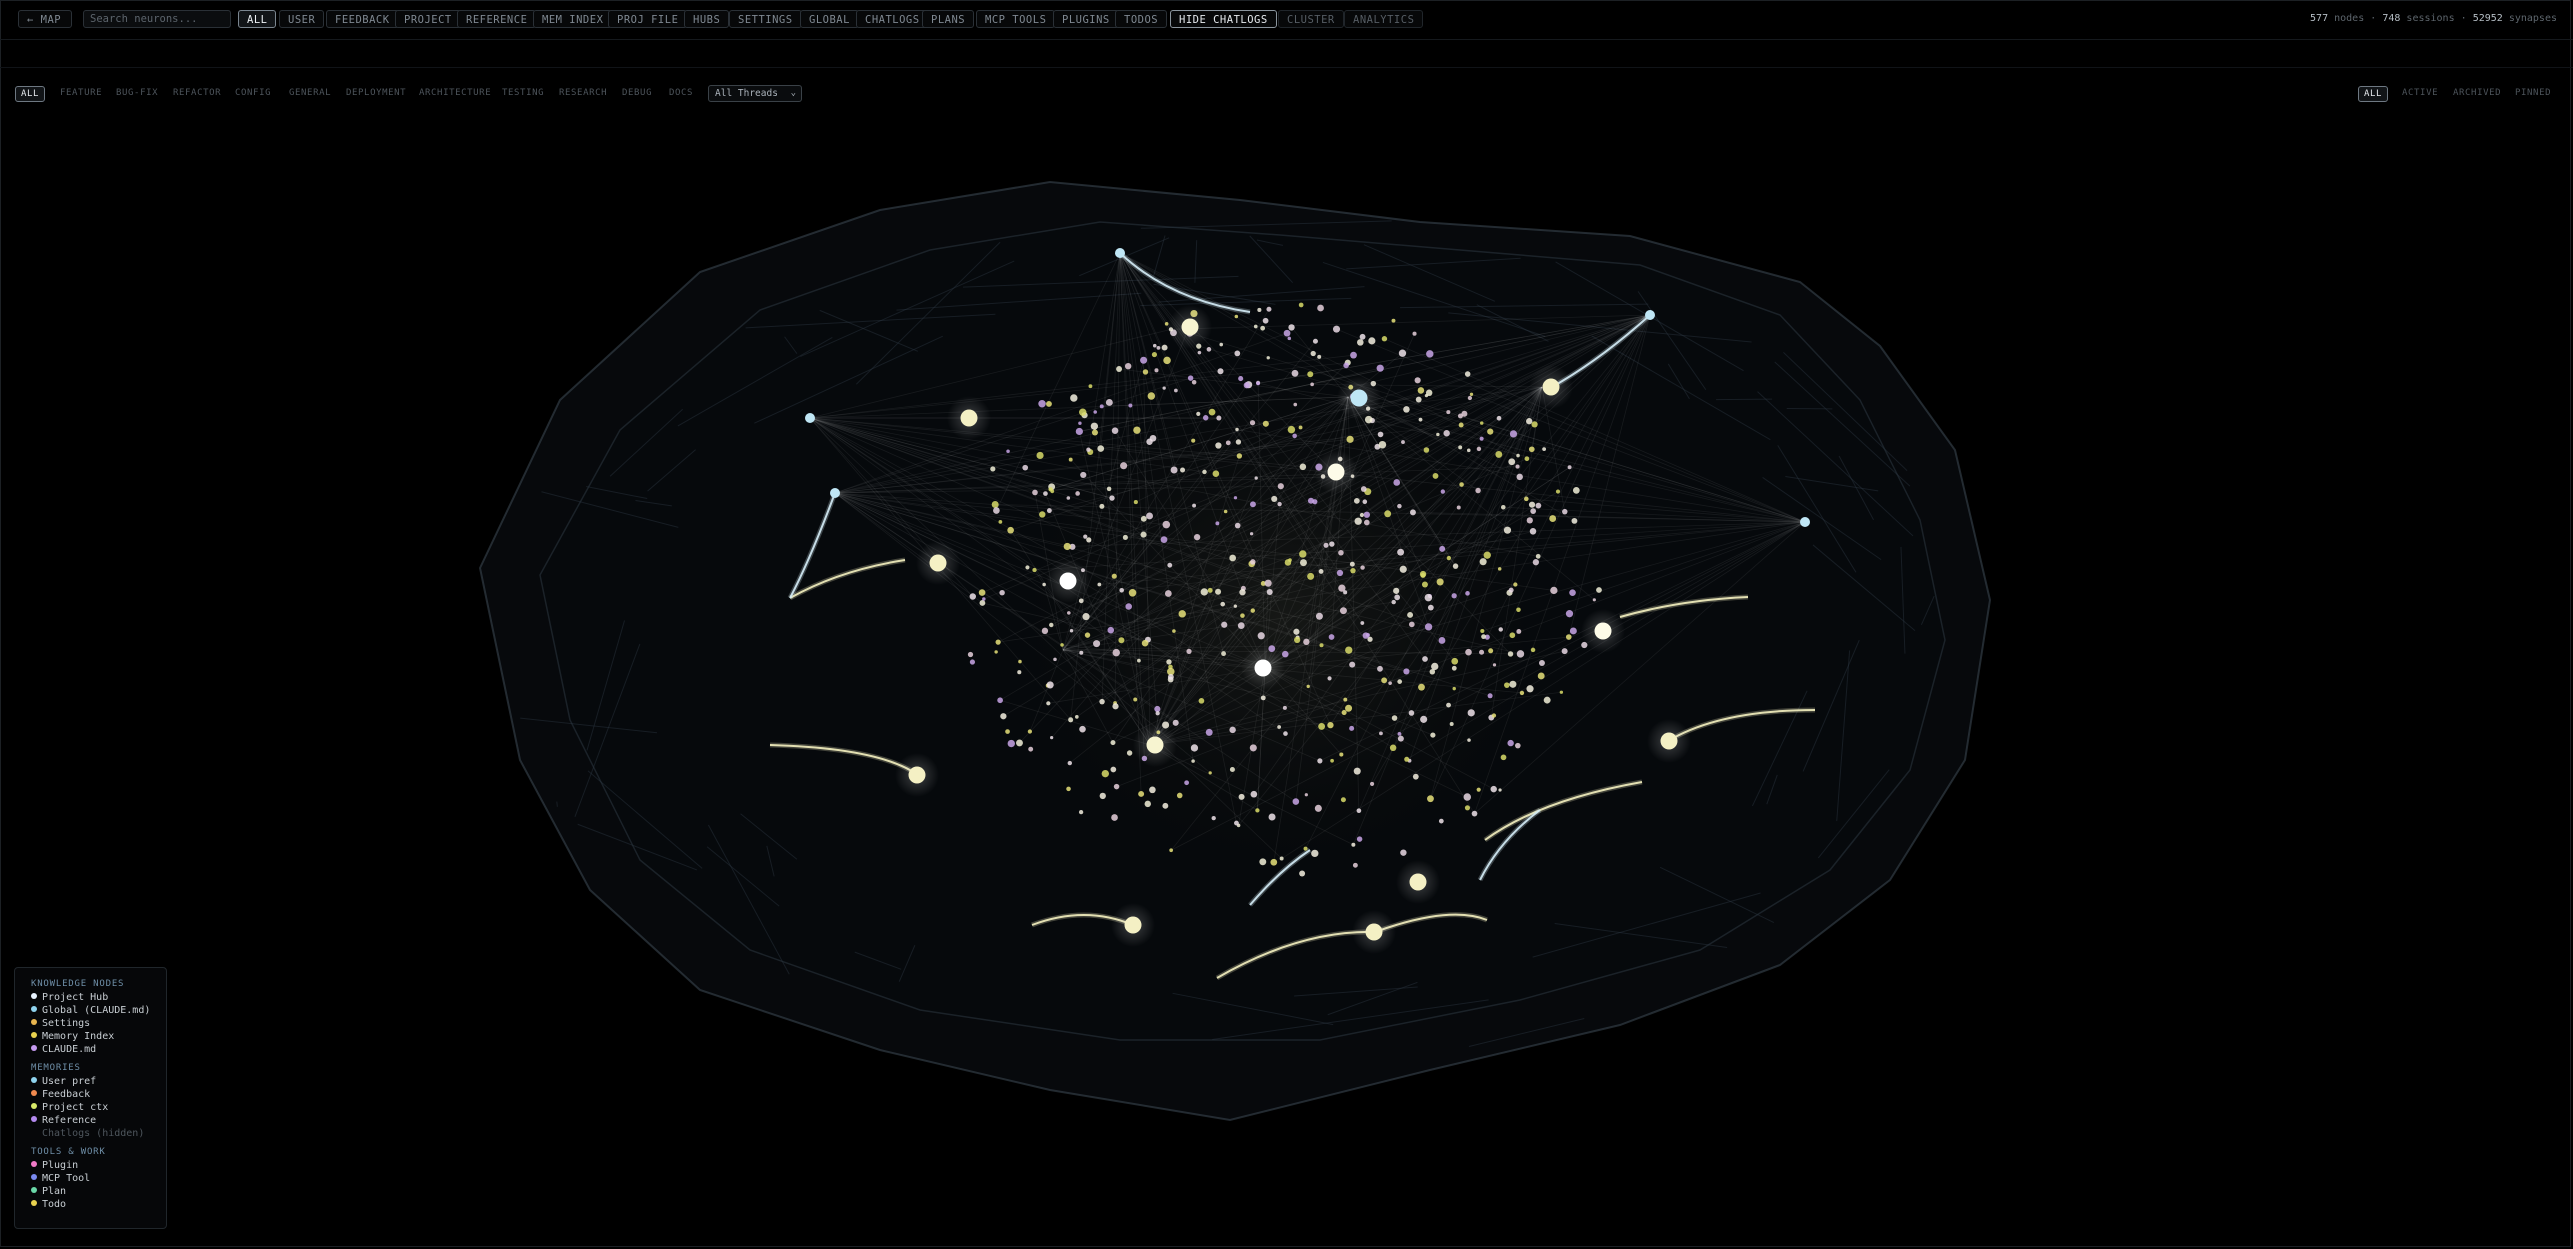  What do you see at coordinates (557, 804) in the screenshot?
I see `hull-facet-line` at bounding box center [557, 804].